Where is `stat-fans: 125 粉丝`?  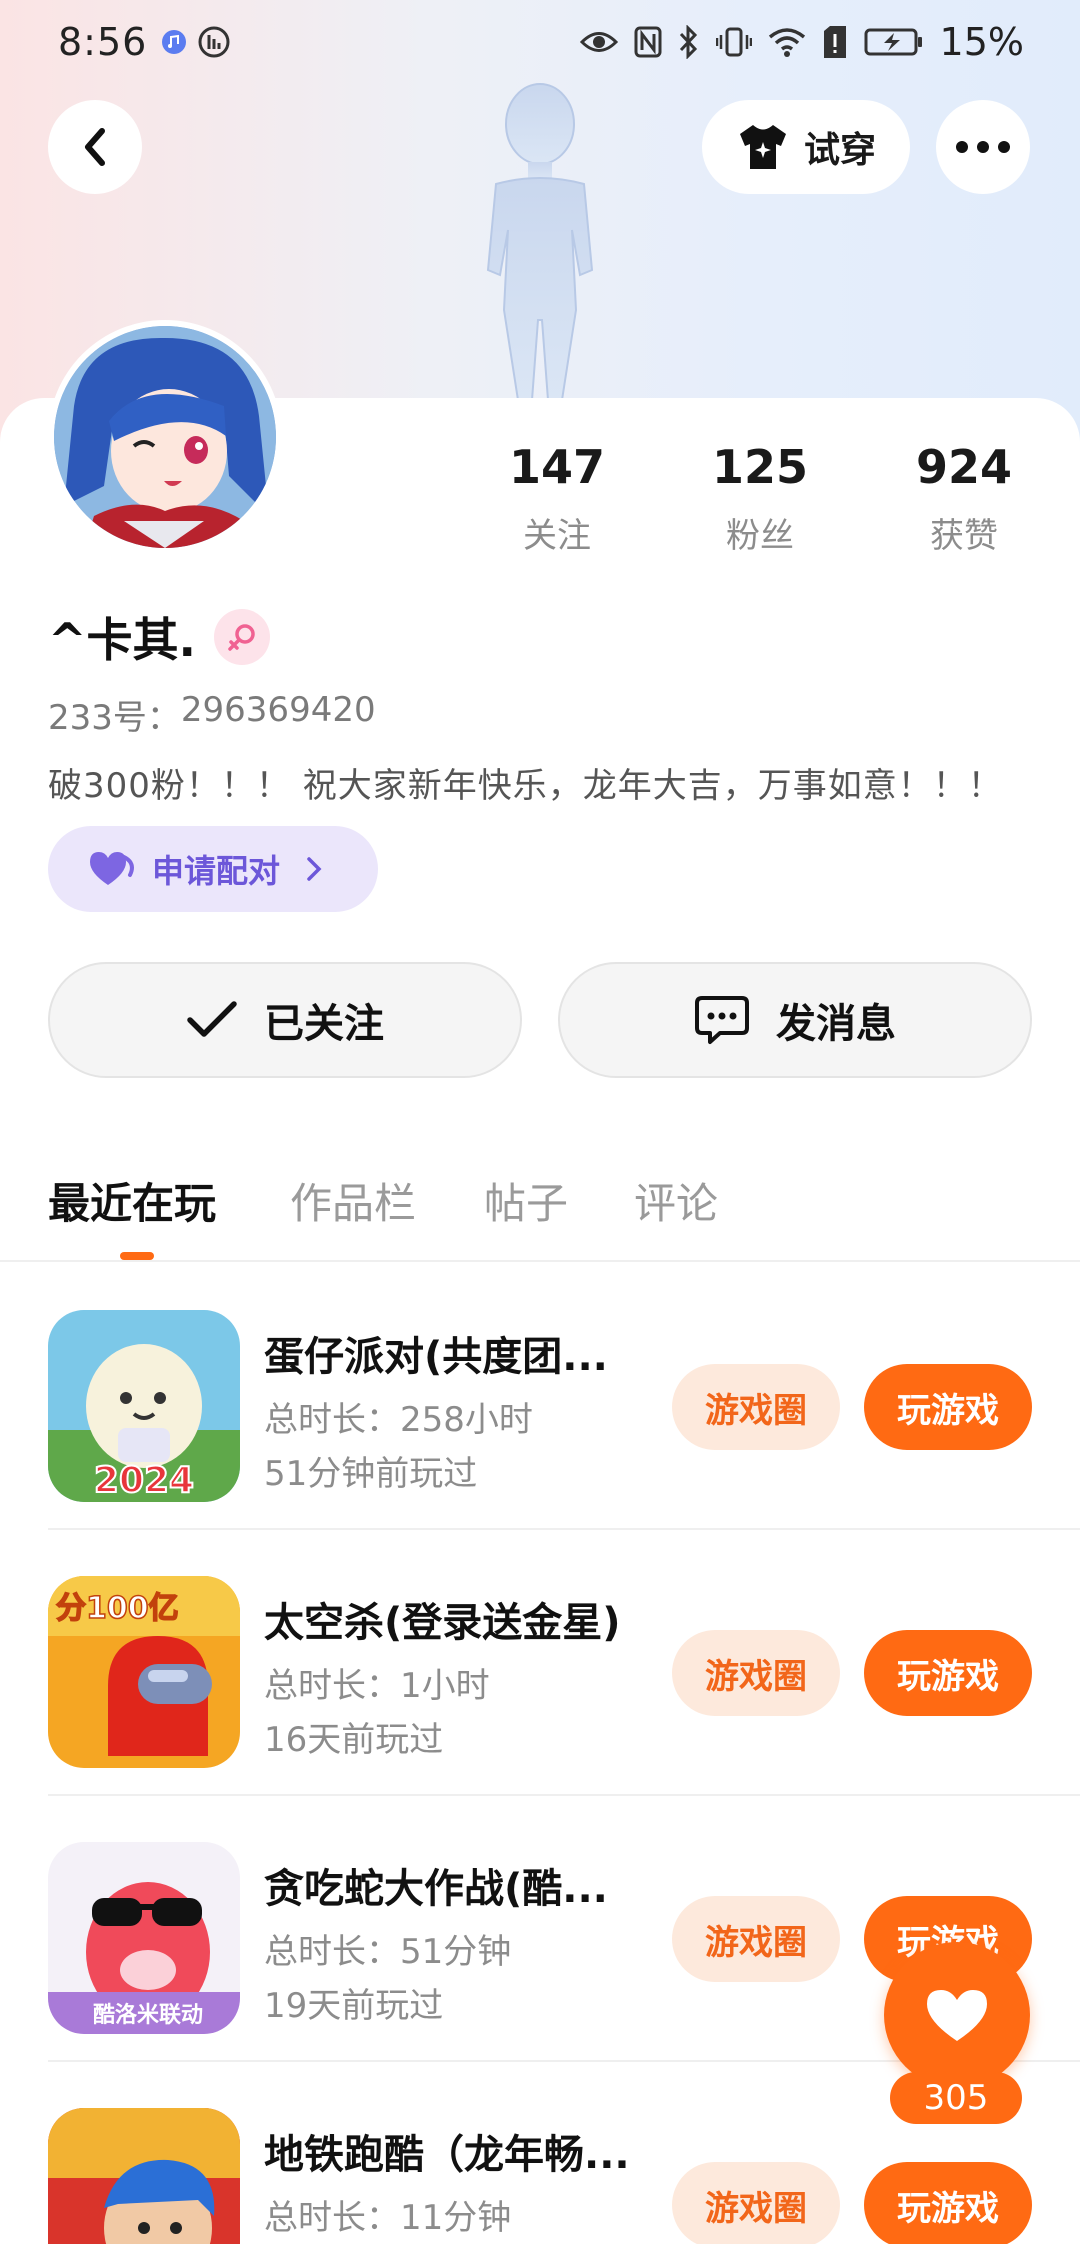
stat-fans: 125 粉丝 is located at coordinates (760, 498).